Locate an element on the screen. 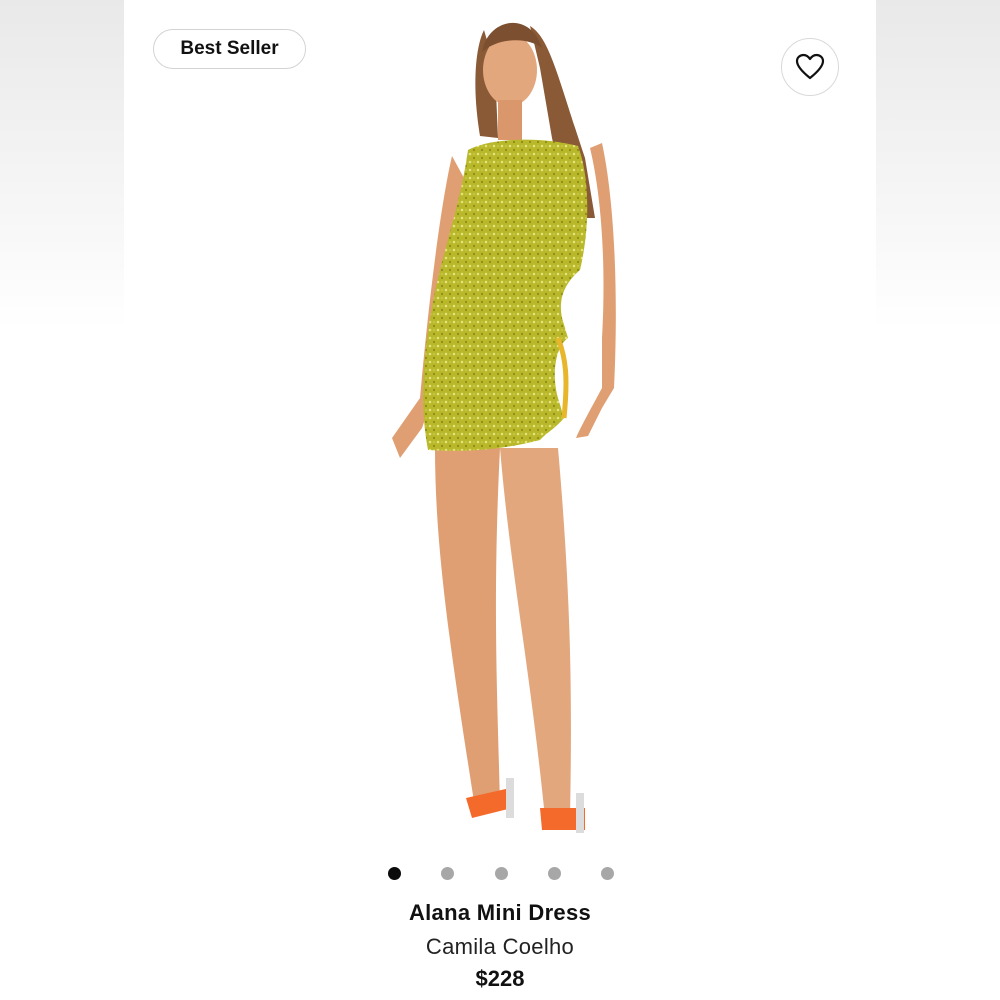  heart-icon is located at coordinates (810, 66).